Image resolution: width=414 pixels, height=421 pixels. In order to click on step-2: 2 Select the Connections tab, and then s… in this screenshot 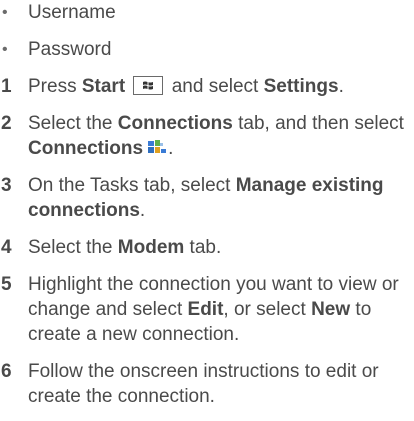, I will do `click(207, 136)`.